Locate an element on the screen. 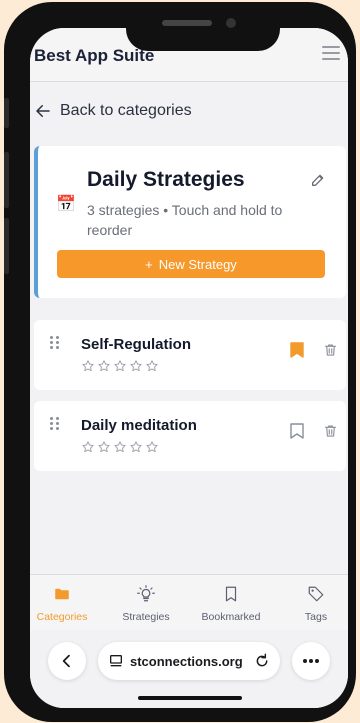  app-title: Best App Suite is located at coordinates (94, 55).